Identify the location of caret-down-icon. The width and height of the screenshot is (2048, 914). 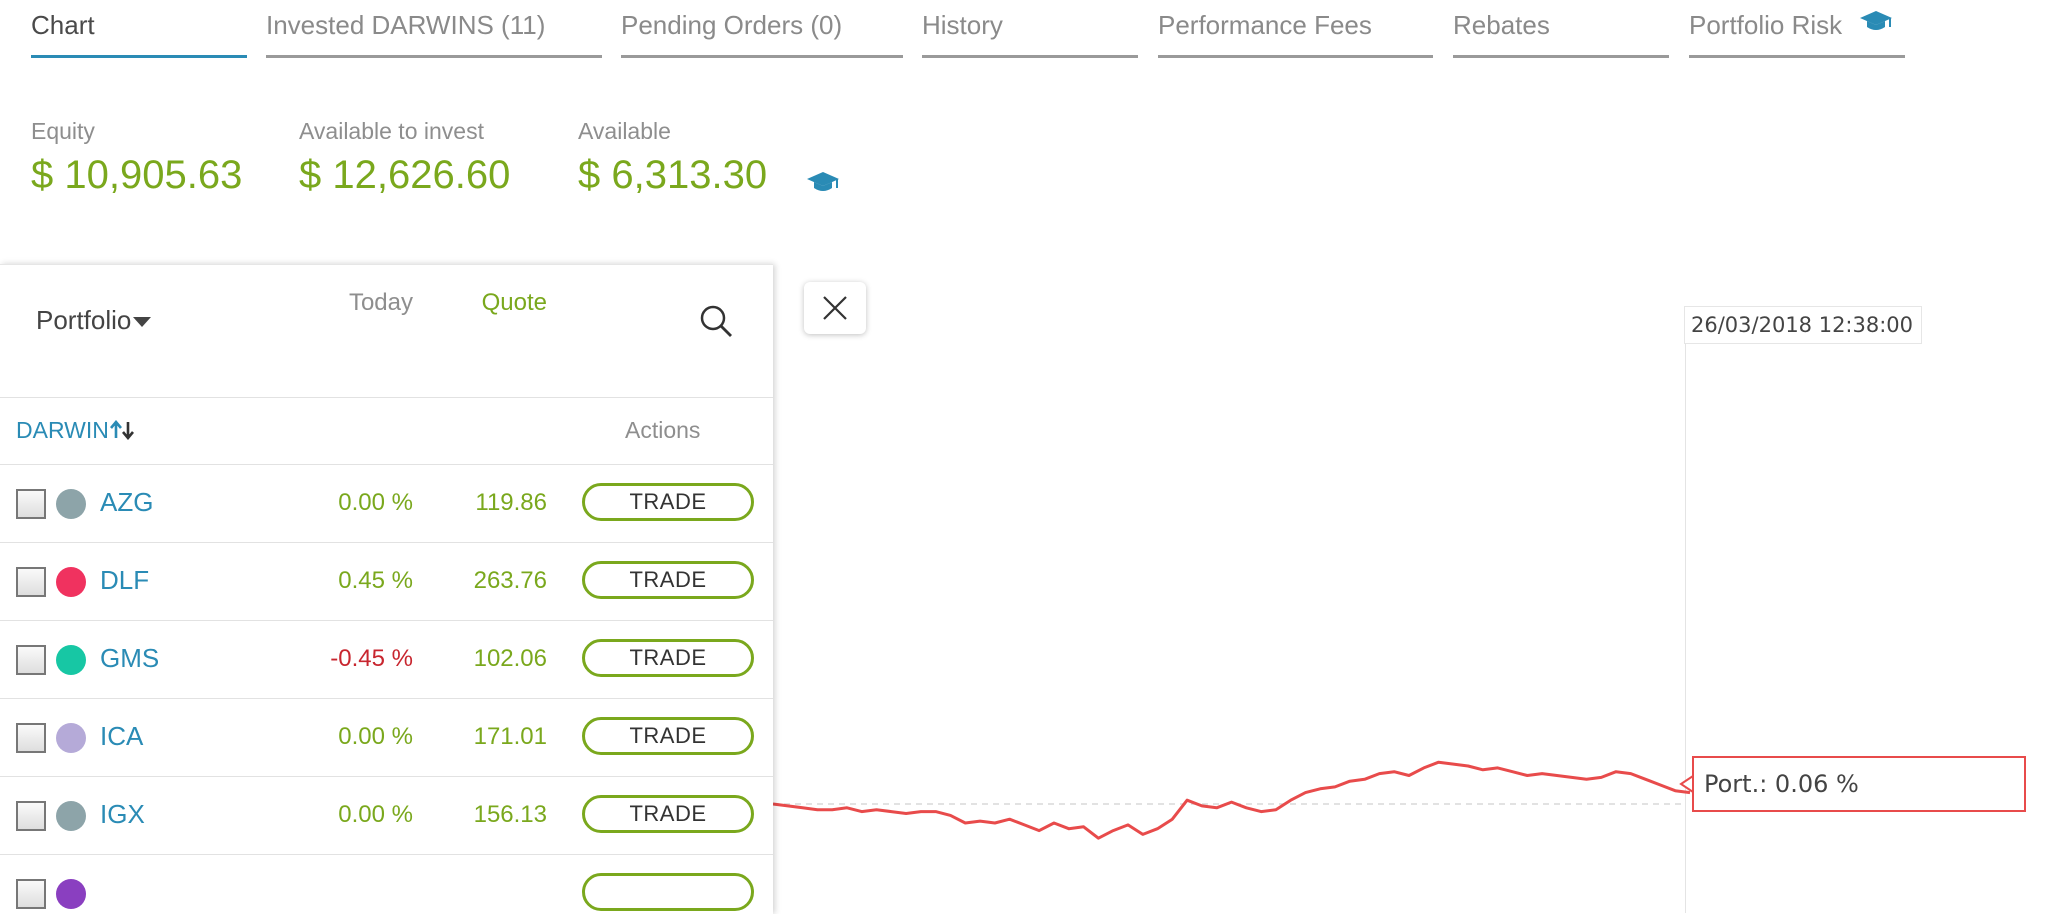
(142, 322).